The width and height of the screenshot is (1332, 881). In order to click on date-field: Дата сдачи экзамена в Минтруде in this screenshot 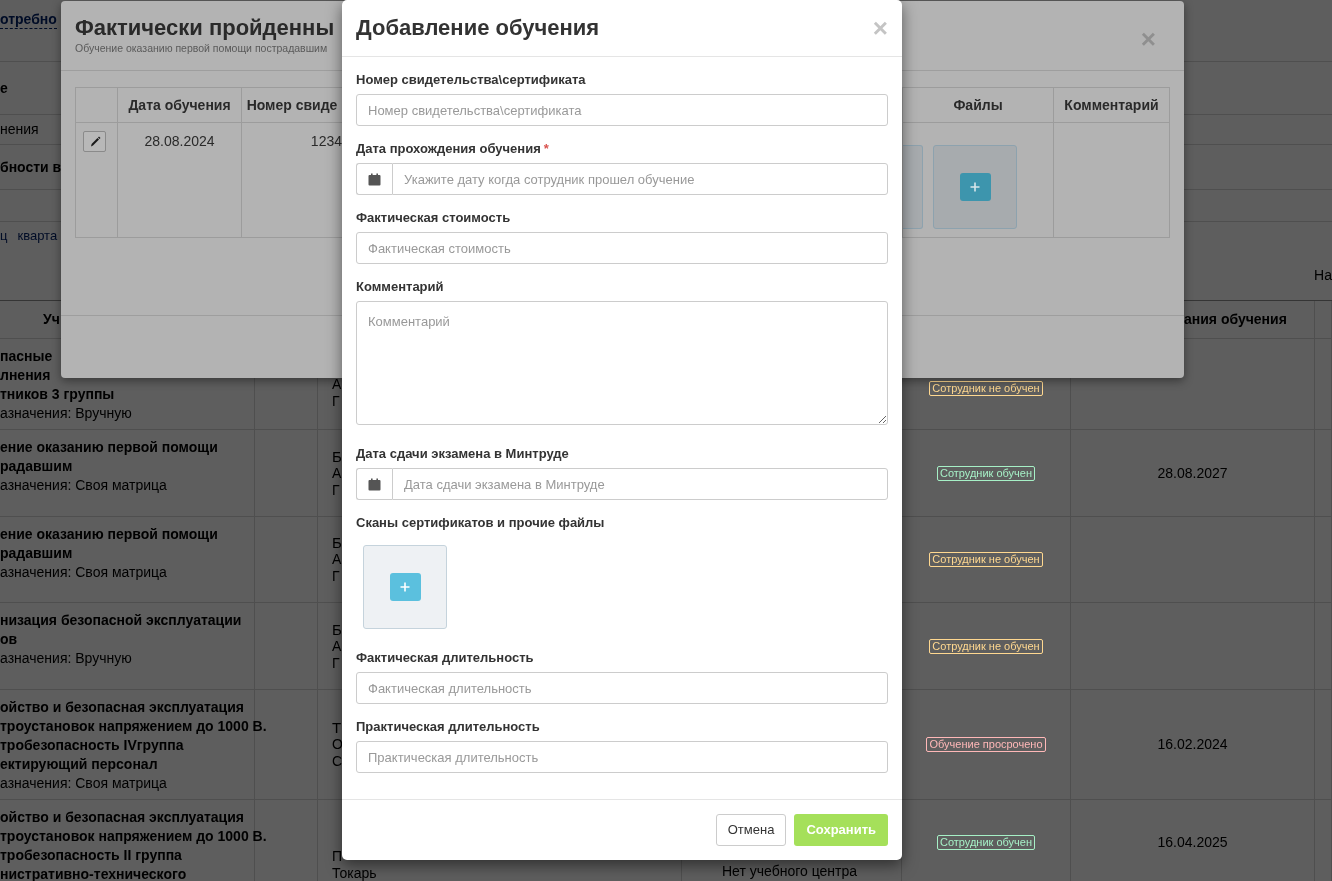, I will do `click(640, 484)`.